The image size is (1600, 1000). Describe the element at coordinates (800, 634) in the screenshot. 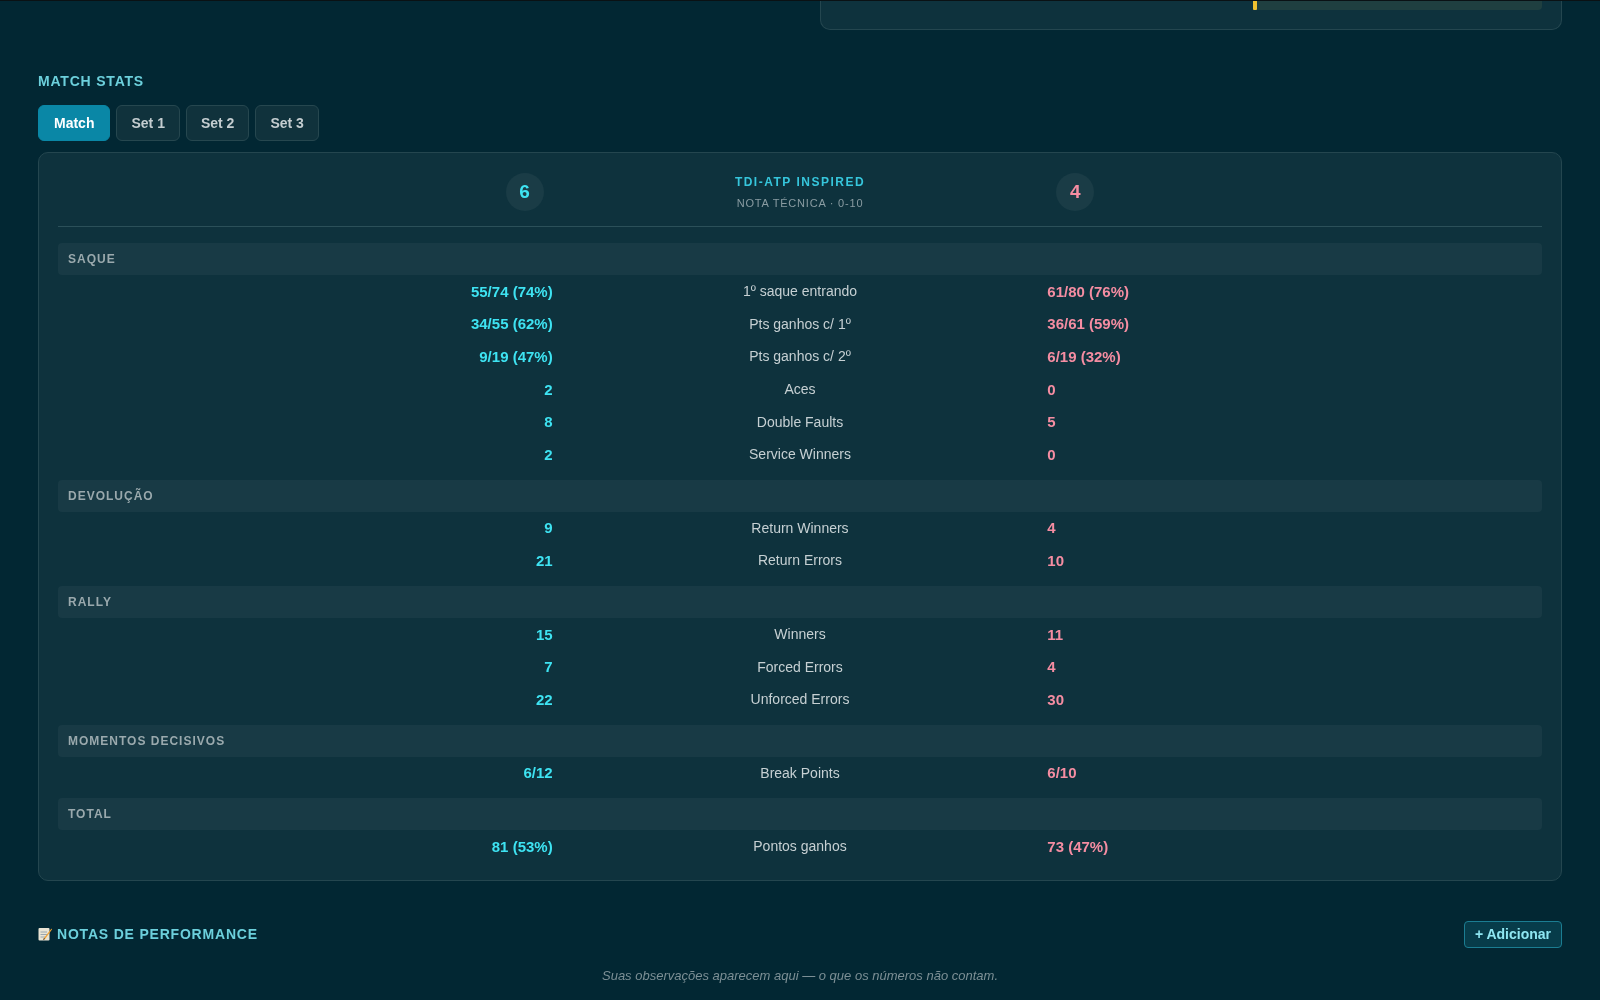

I see `stat-label: Winners` at that location.